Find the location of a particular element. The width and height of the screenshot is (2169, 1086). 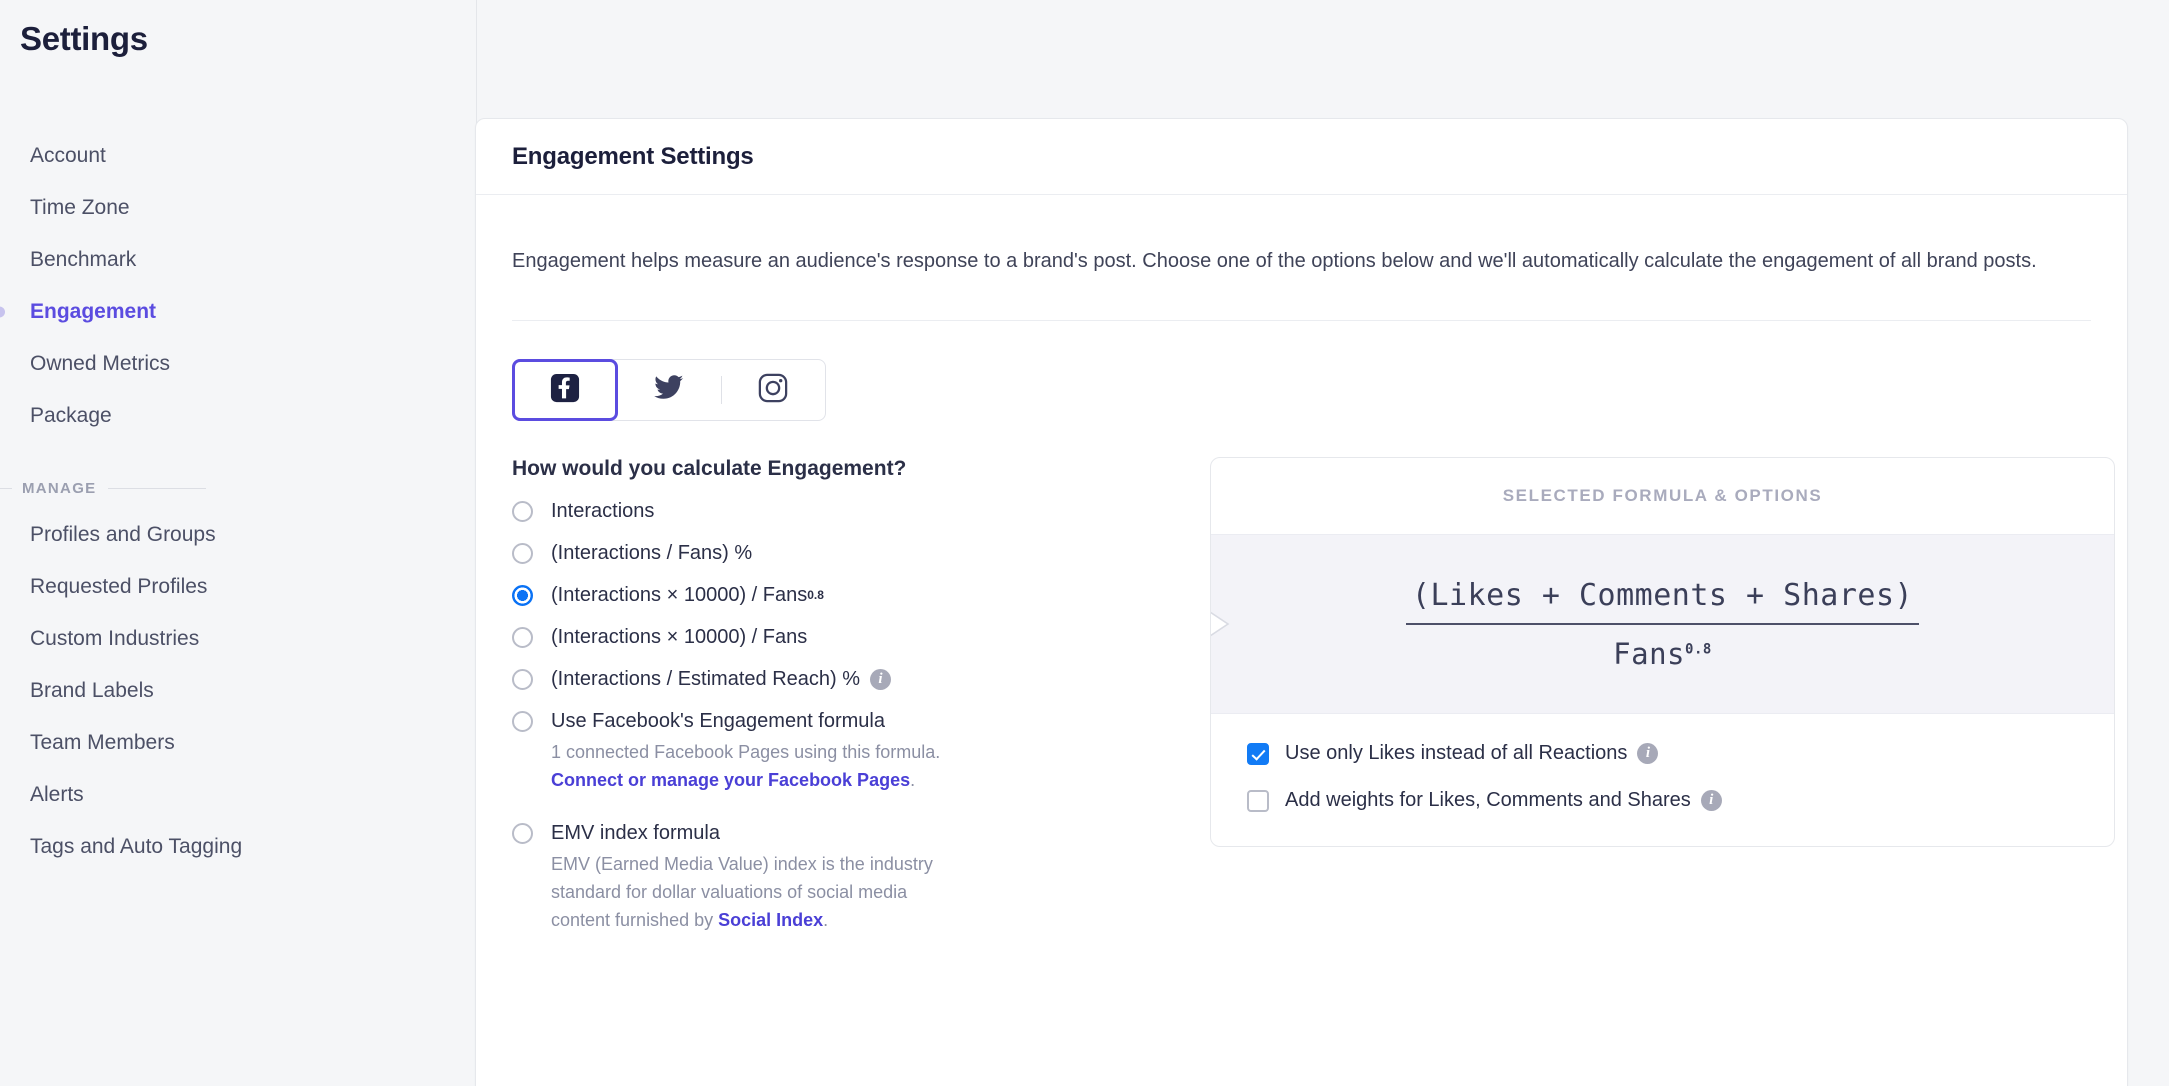

sidebar-item-tags-and-auto-tagging: Tags and Auto Tagging is located at coordinates (238, 847).